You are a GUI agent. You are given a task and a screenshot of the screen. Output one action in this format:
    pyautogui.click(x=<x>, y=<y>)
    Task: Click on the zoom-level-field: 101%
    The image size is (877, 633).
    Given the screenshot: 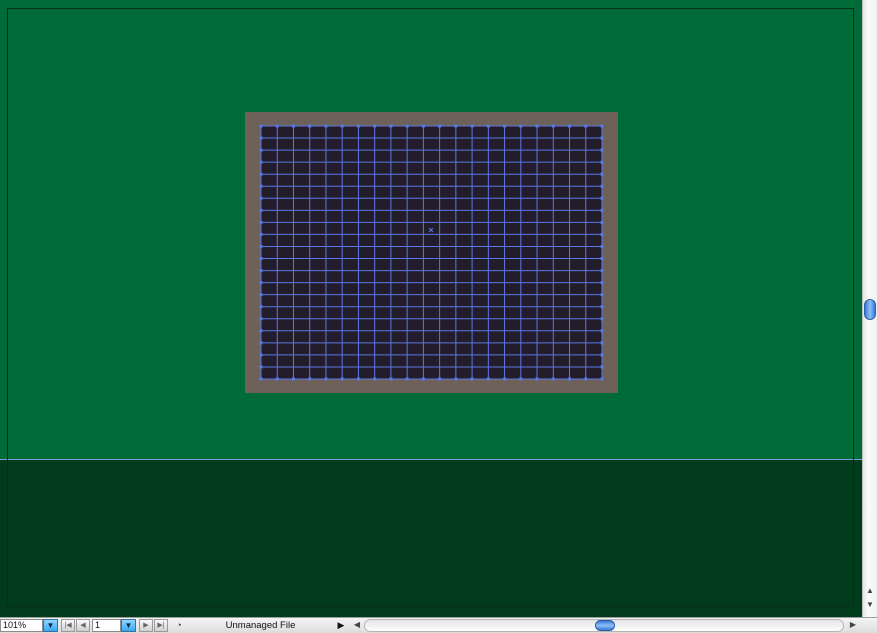 What is the action you would take?
    pyautogui.click(x=21, y=625)
    